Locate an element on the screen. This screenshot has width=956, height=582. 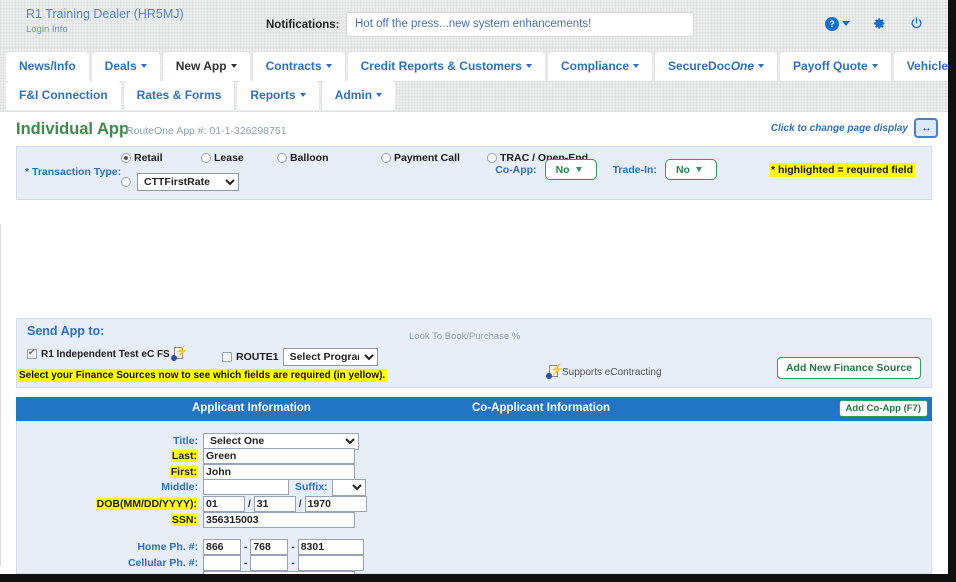
last-name-label: Last: is located at coordinates (184, 456).